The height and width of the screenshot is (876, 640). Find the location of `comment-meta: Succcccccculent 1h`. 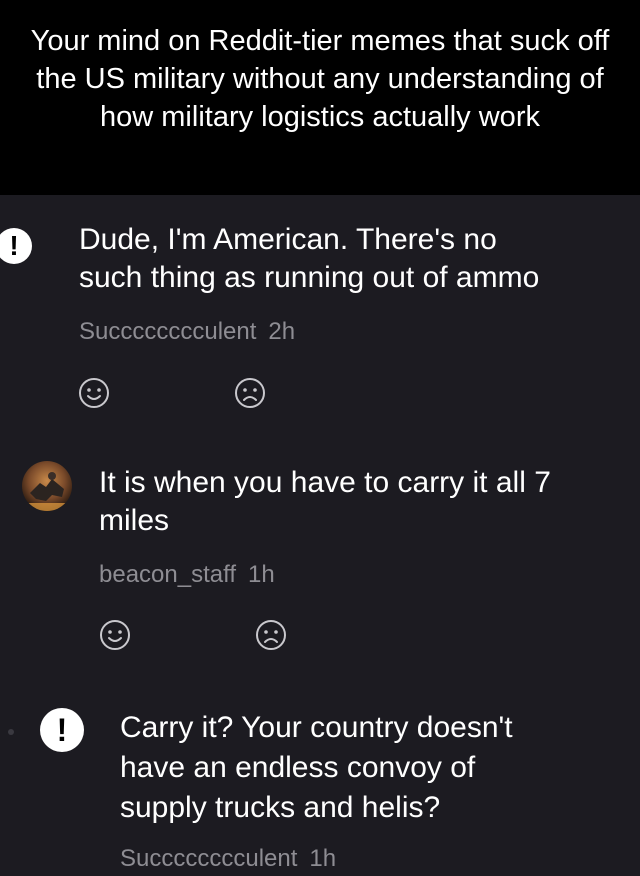

comment-meta: Succcccccculent 1h is located at coordinates (228, 859).